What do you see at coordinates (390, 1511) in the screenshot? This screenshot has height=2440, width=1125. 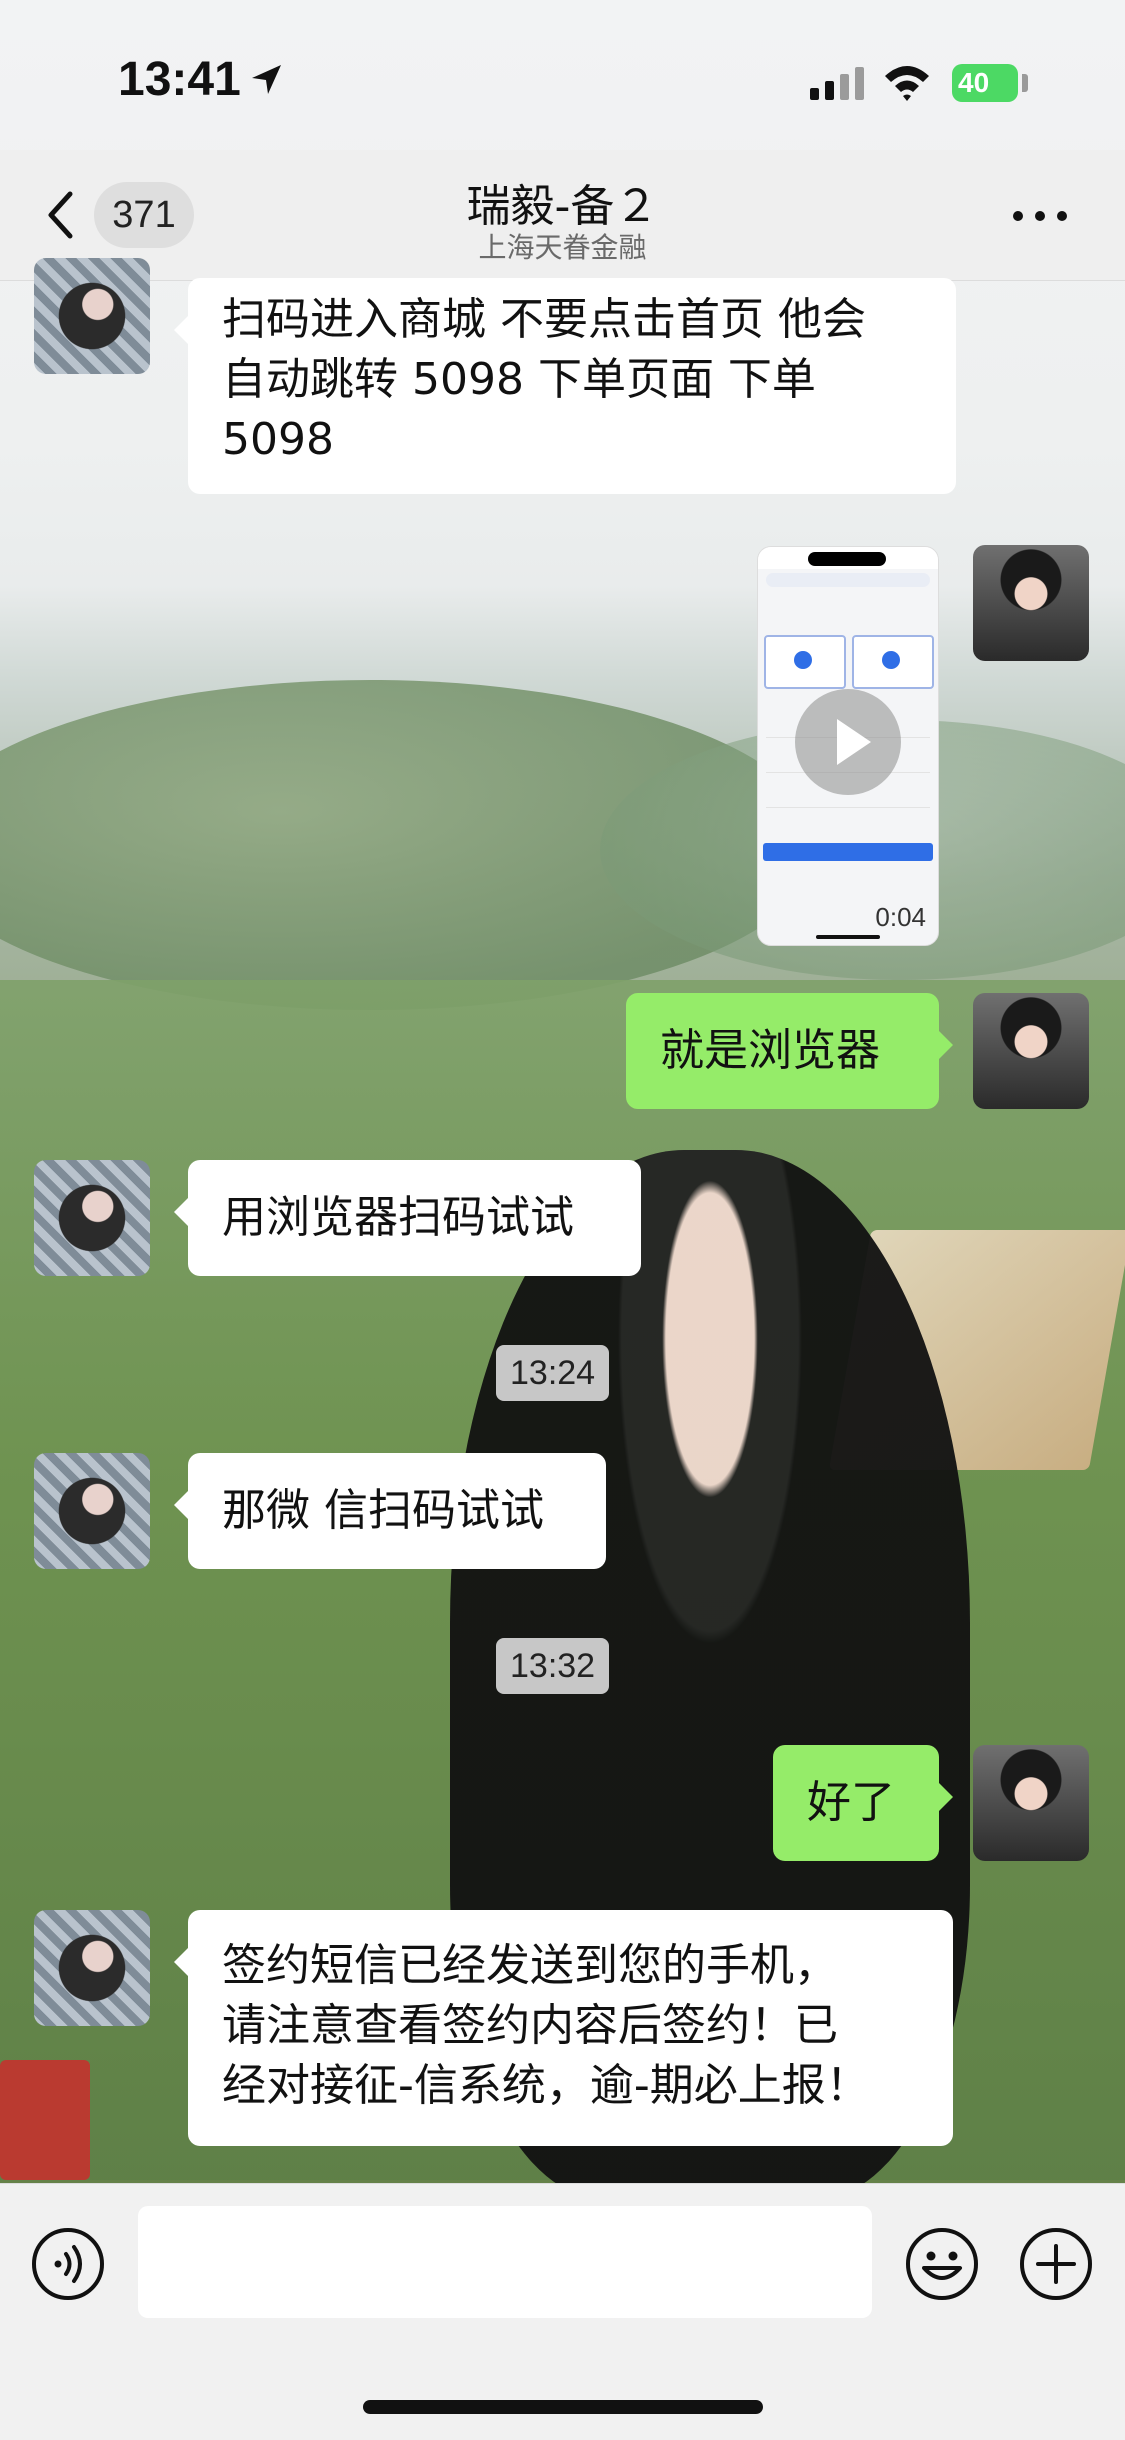 I see `received-message: 那微 信扫码试试` at bounding box center [390, 1511].